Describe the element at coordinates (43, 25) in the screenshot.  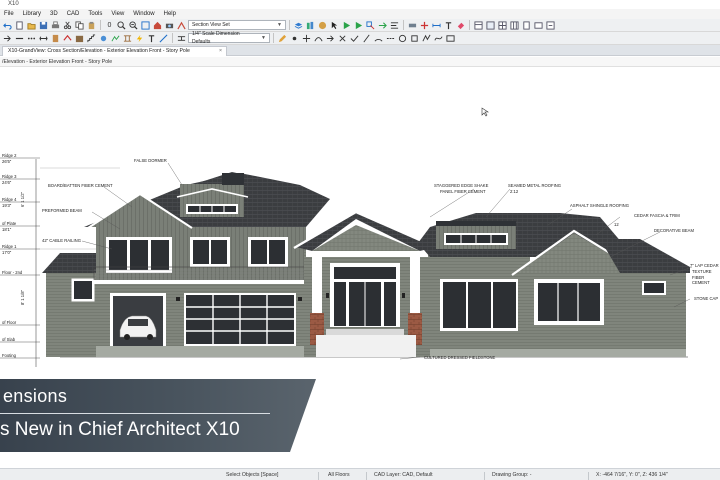
I see `save-icon` at that location.